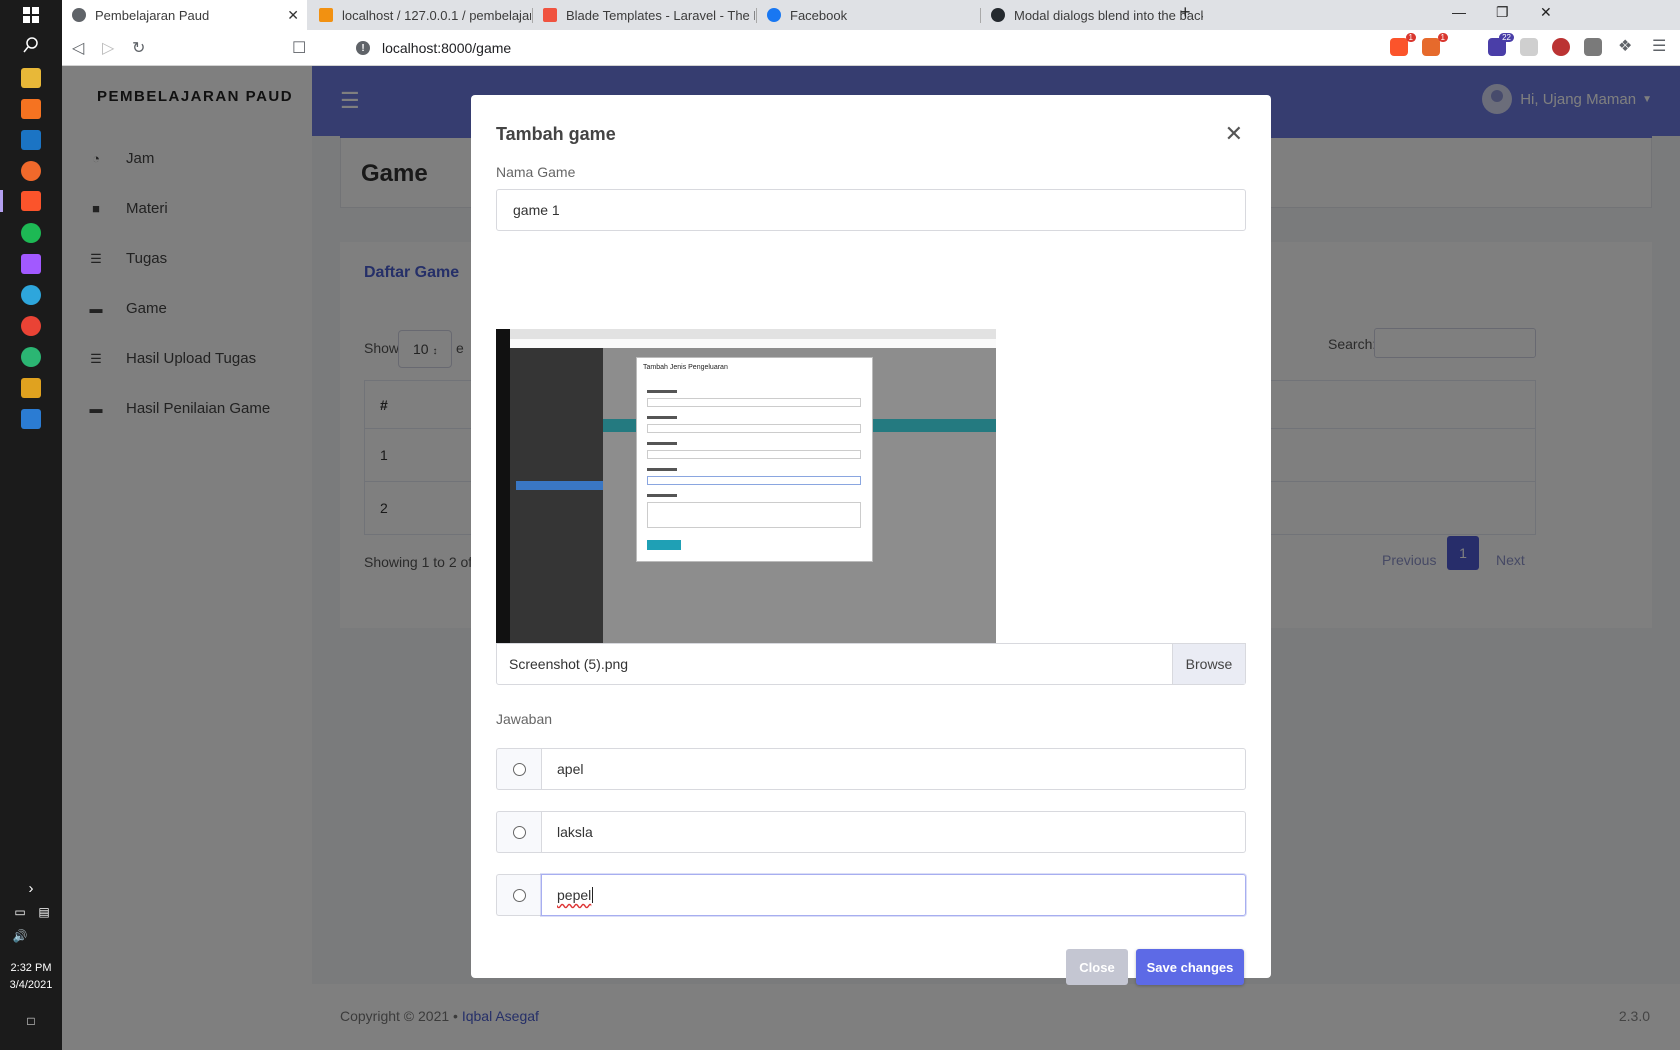 The image size is (1680, 1050). I want to click on clock-date: 3/4/2021, so click(31, 985).